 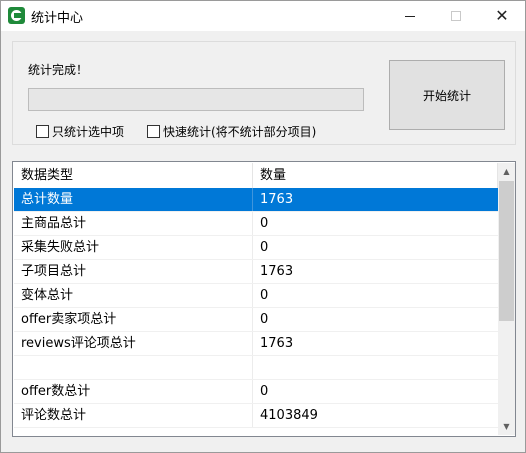 What do you see at coordinates (133, 223) in the screenshot?
I see `row-type: 主商品总计` at bounding box center [133, 223].